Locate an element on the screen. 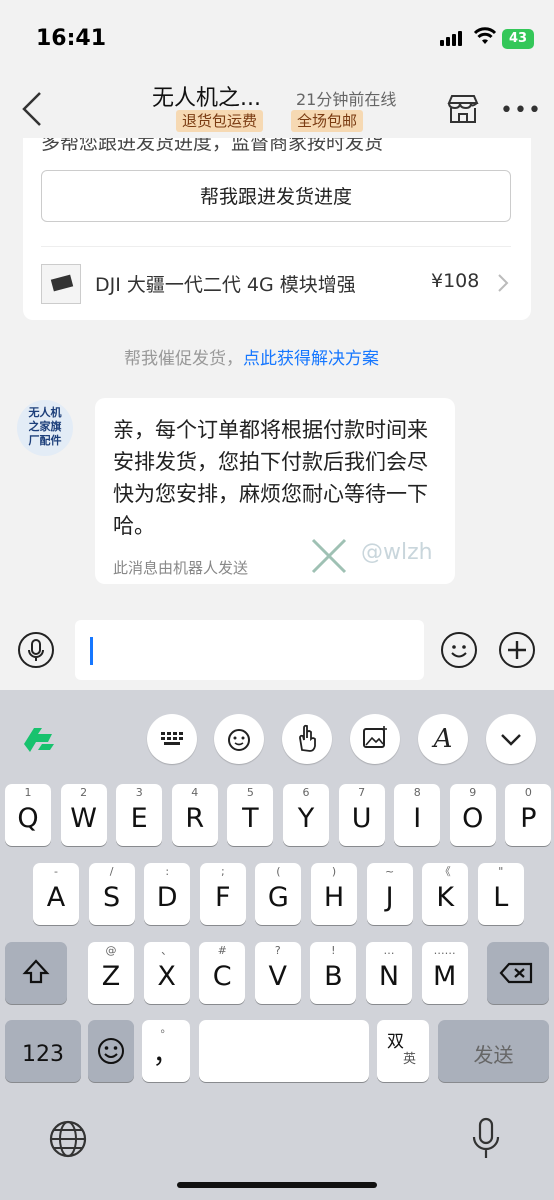  key-z: @ Z is located at coordinates (111, 973).